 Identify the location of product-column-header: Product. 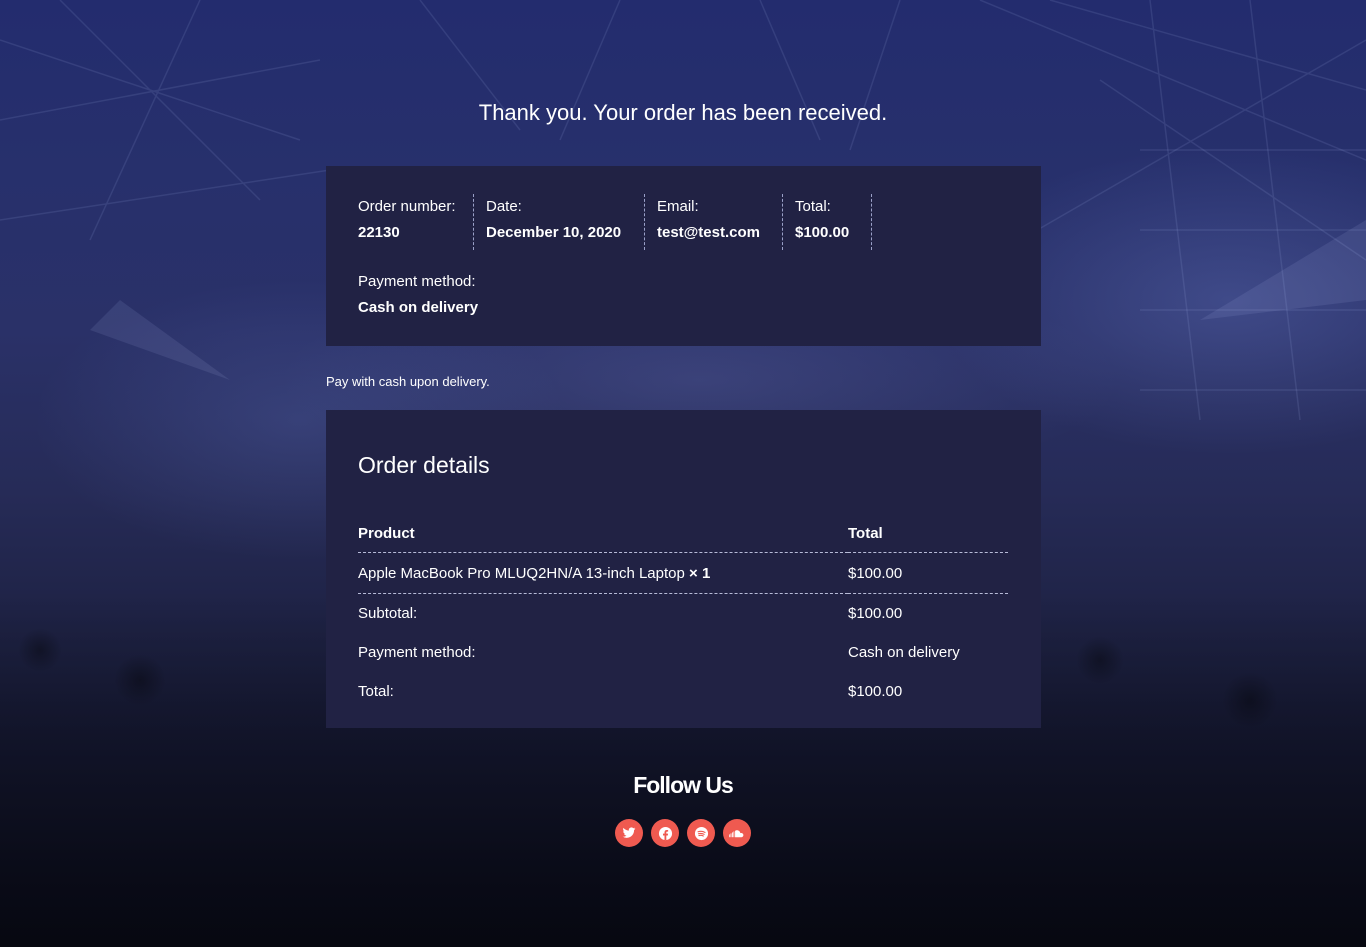
(603, 533).